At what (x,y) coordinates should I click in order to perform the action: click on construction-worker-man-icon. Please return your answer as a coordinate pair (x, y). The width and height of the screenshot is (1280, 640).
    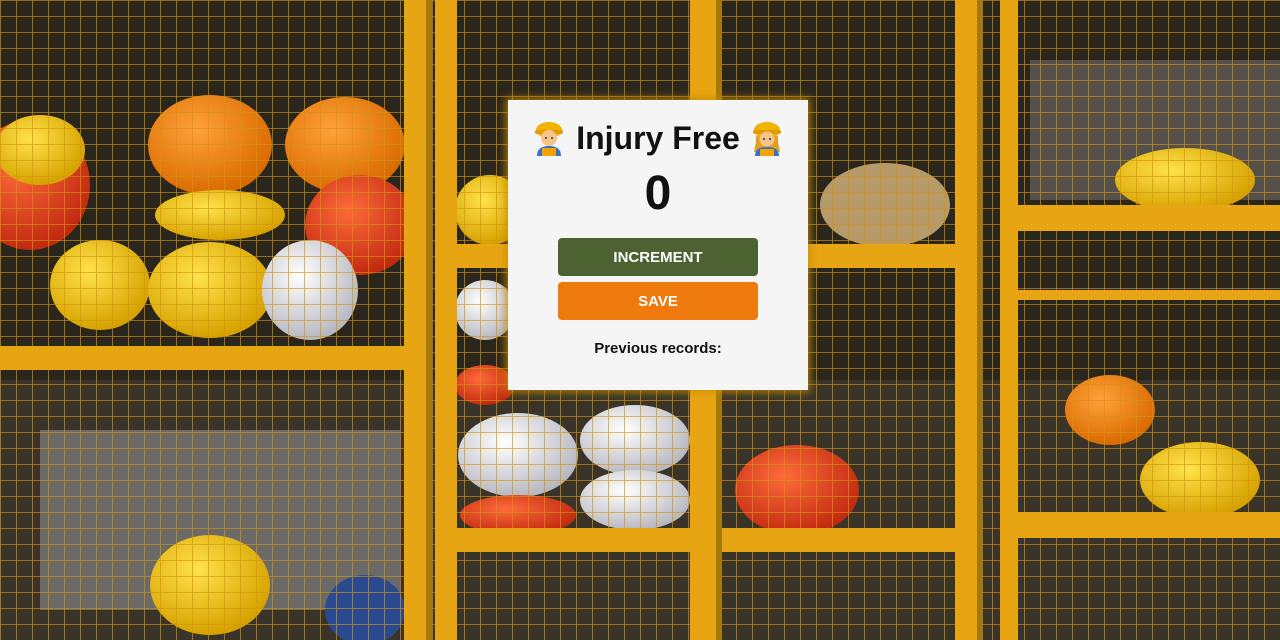
    Looking at the image, I should click on (549, 139).